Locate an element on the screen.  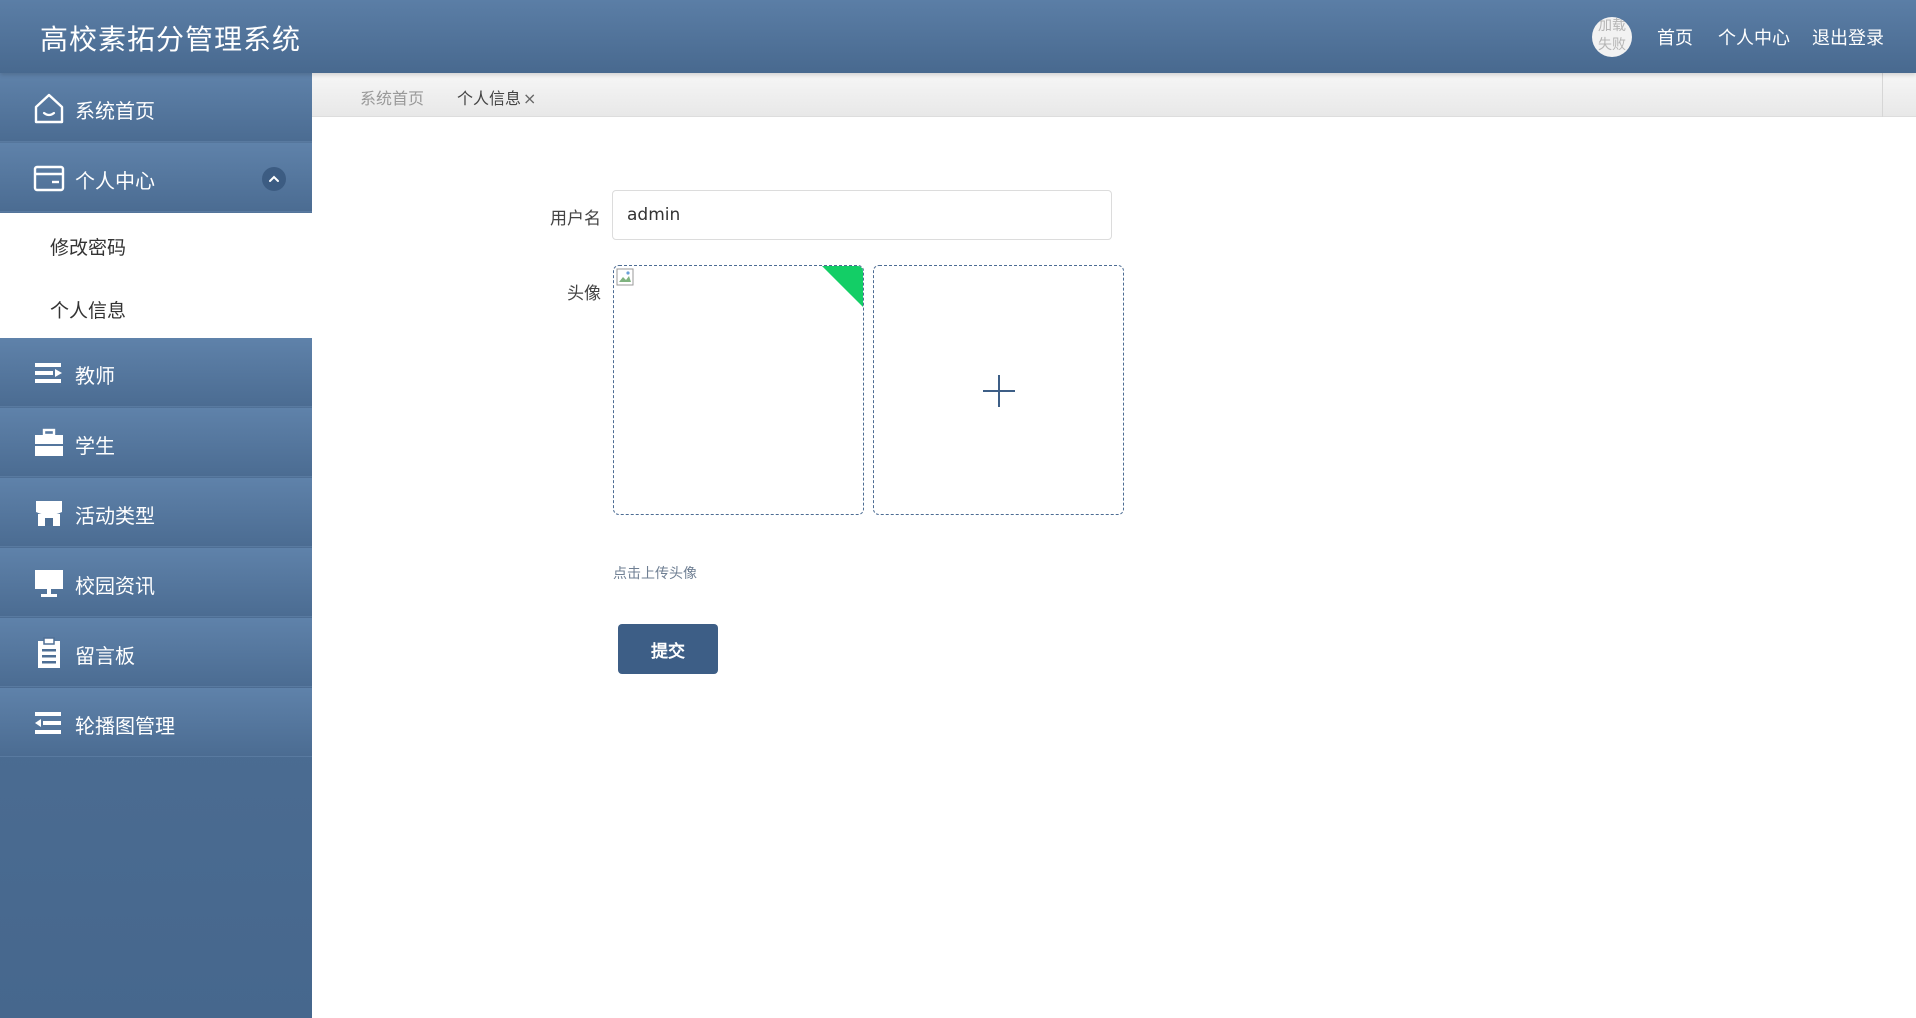
app-title: 高校素拓分管理系统 is located at coordinates (171, 39).